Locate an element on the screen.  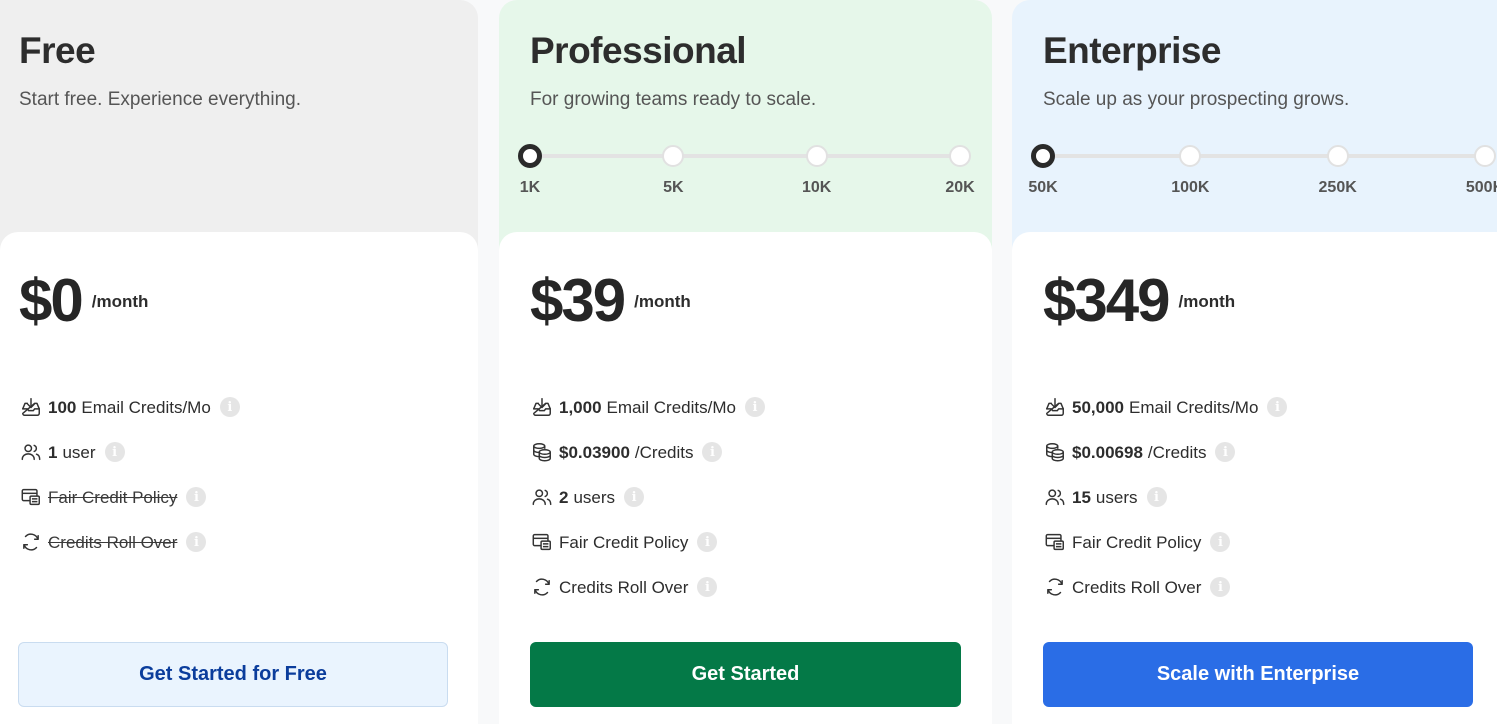
feature-text: 100 Email Credits/Mo is located at coordinates (129, 408).